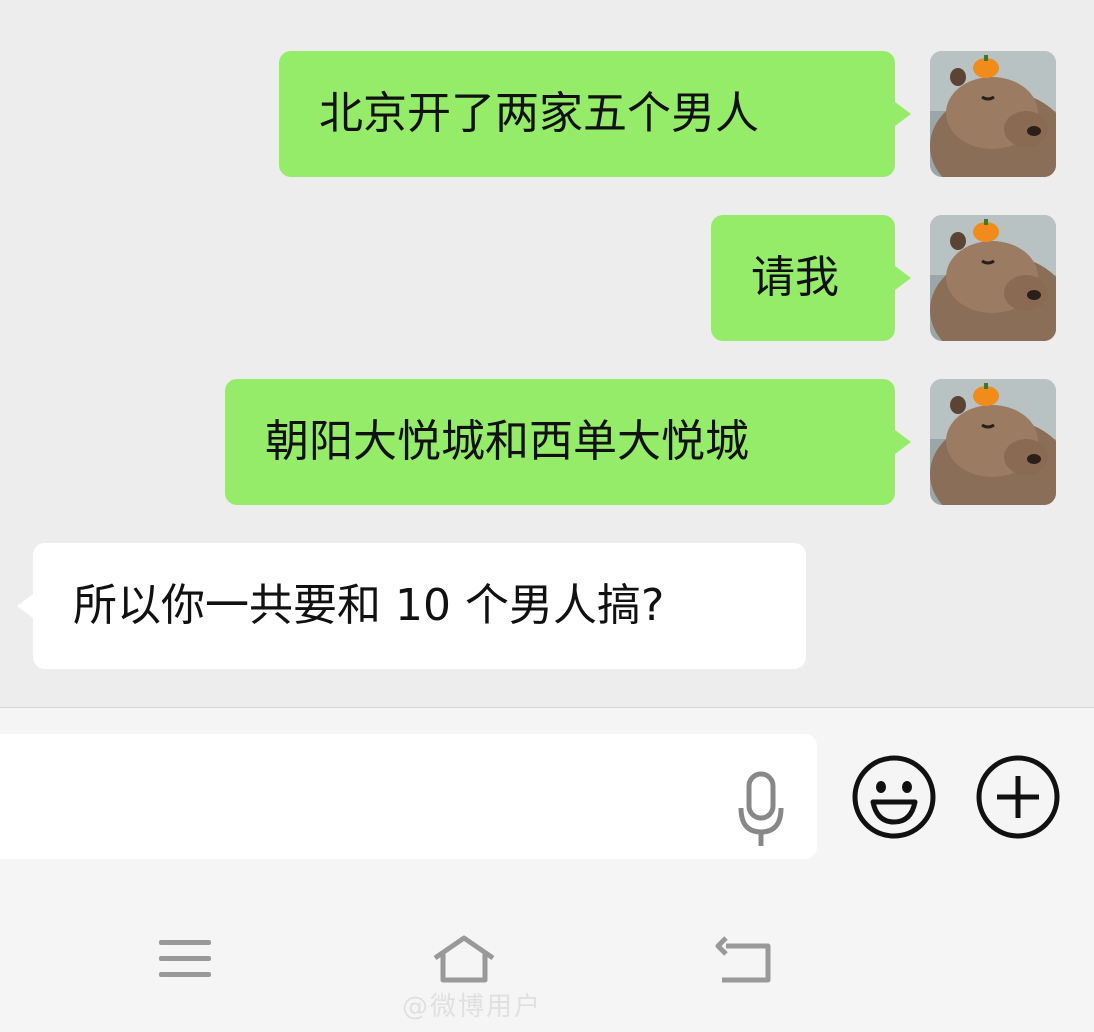 This screenshot has width=1094, height=1032. I want to click on message-text: 北京开了两家五个男人, so click(539, 113).